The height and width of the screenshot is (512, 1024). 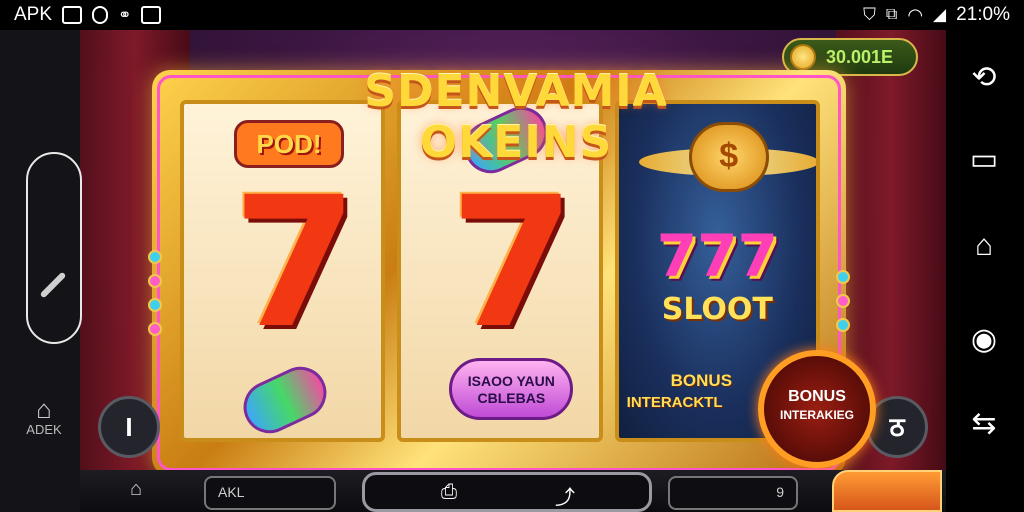 I want to click on candy-label-line2: CBLEBAS, so click(x=511, y=398).